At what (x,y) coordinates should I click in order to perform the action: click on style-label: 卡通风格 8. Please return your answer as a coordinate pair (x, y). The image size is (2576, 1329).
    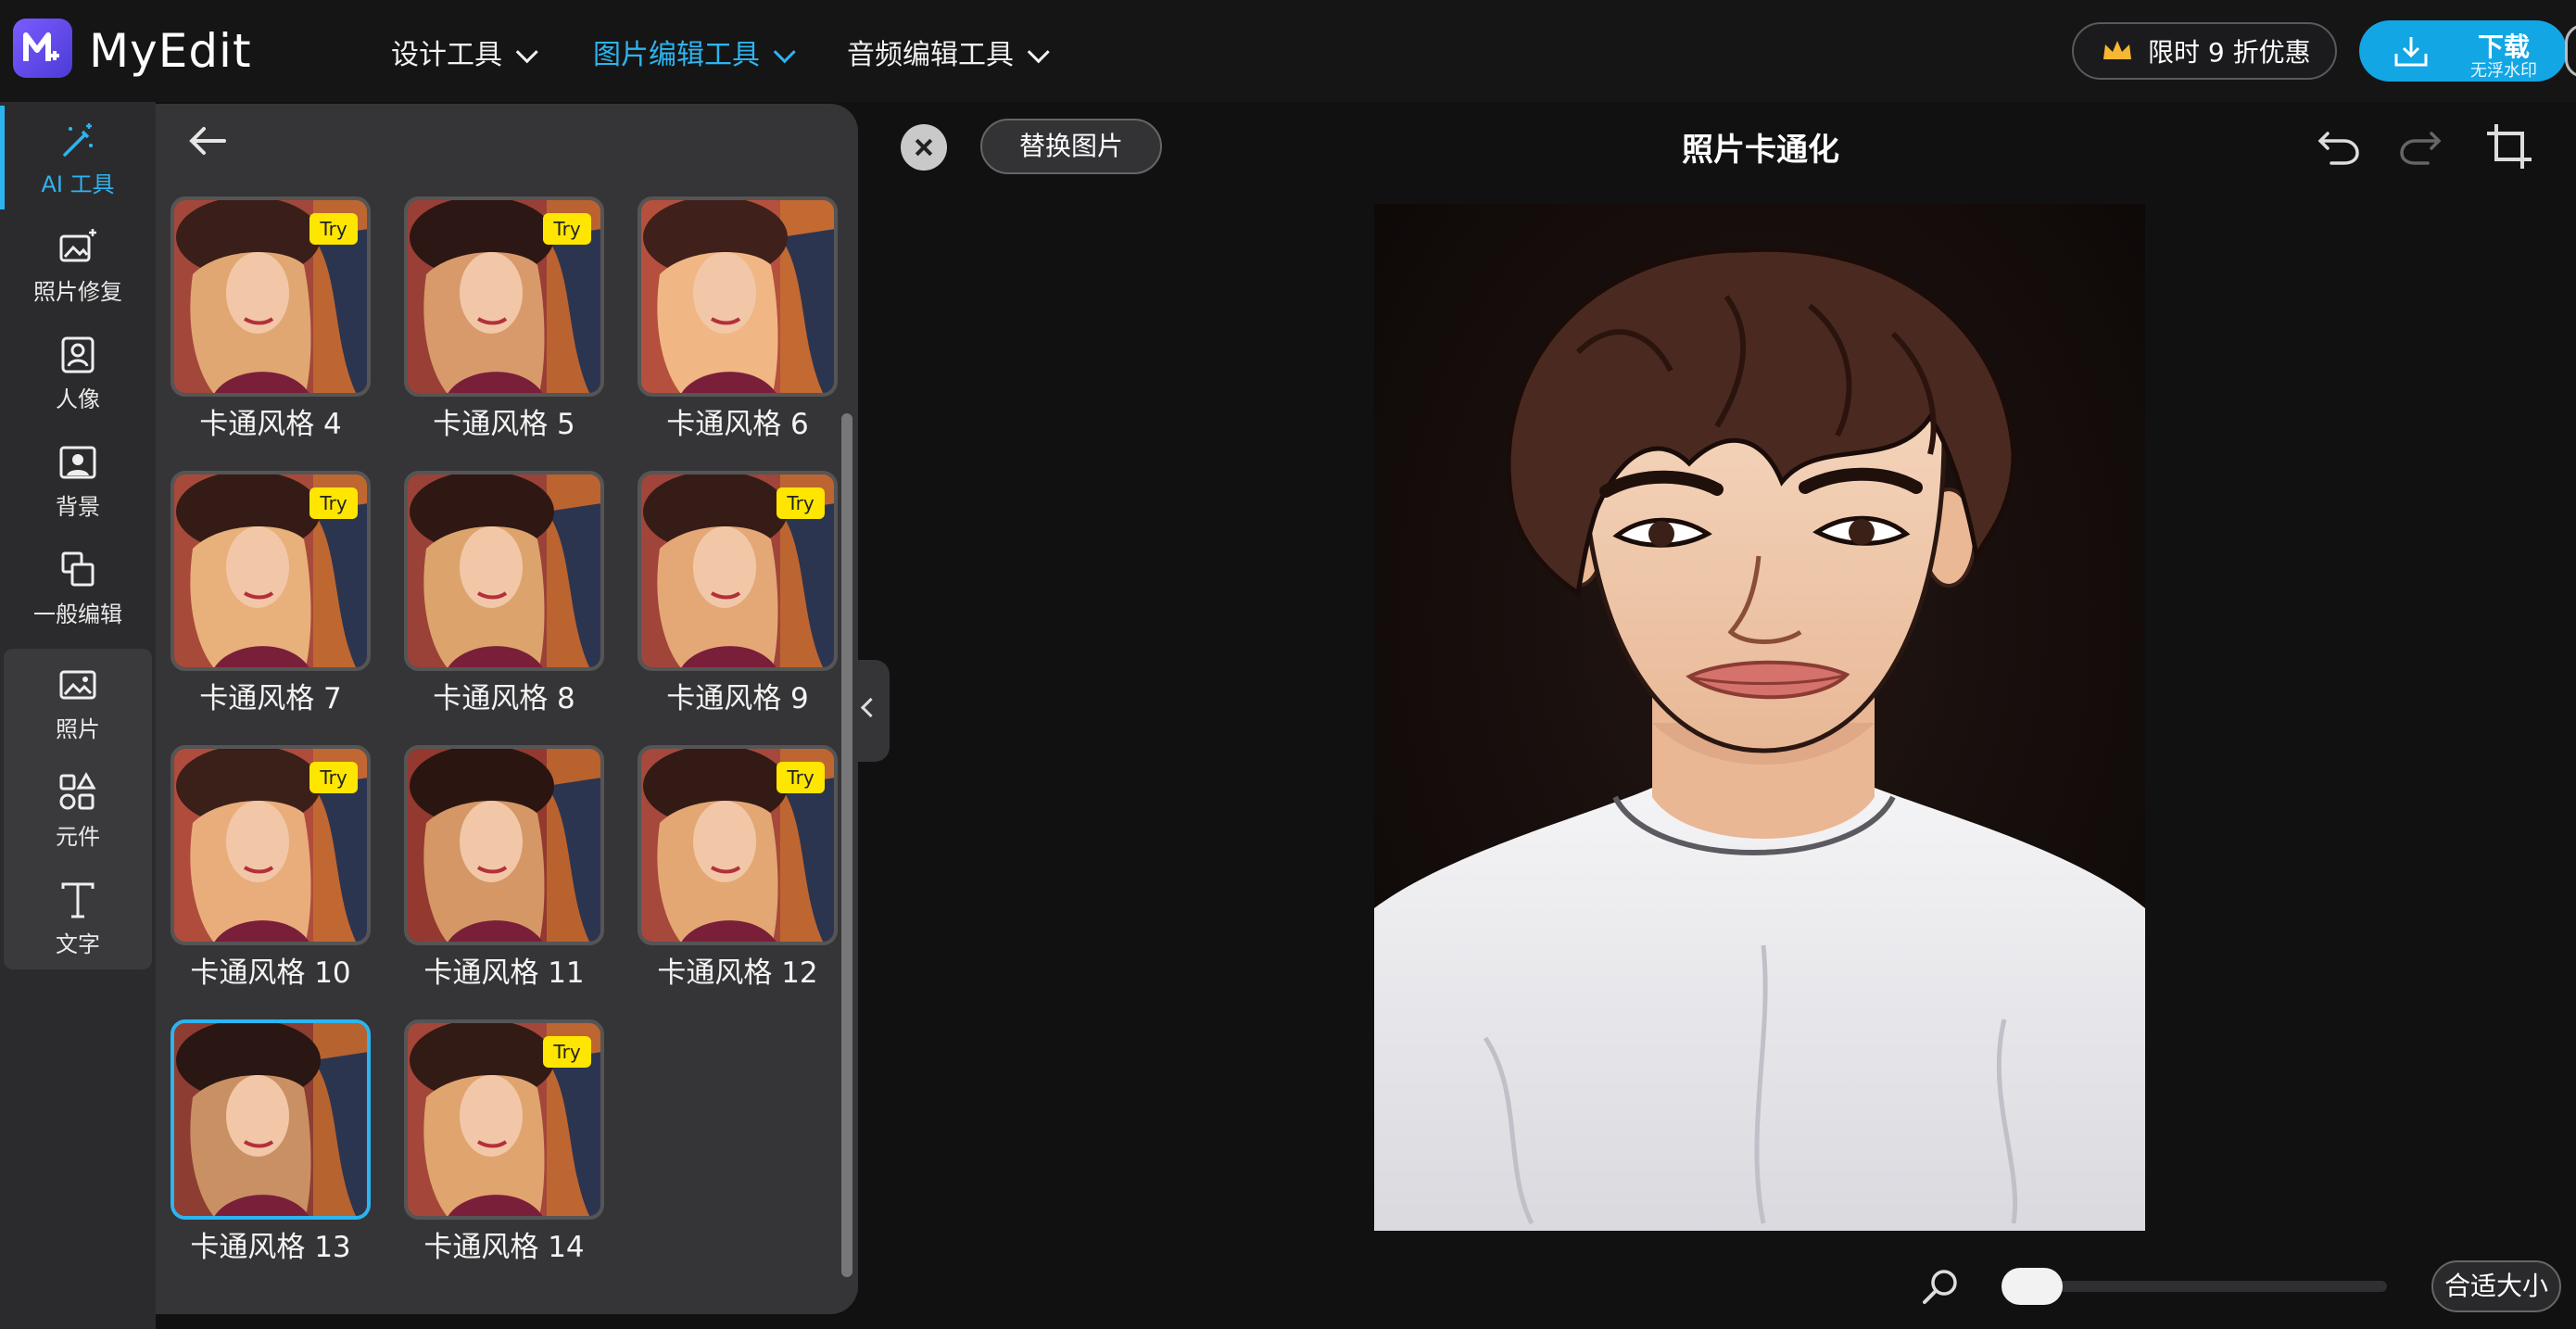
    Looking at the image, I should click on (504, 698).